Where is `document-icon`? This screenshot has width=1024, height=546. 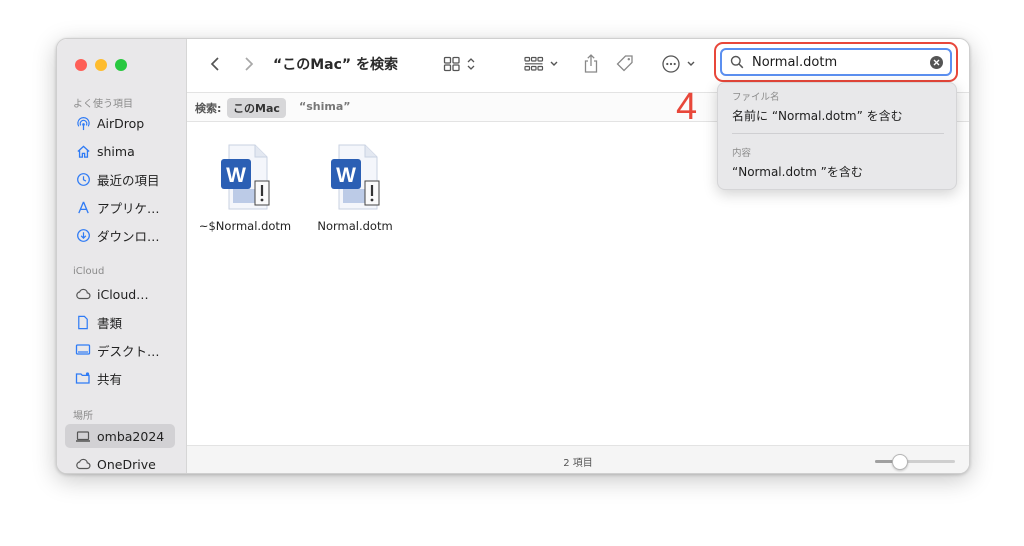
document-icon is located at coordinates (83, 322).